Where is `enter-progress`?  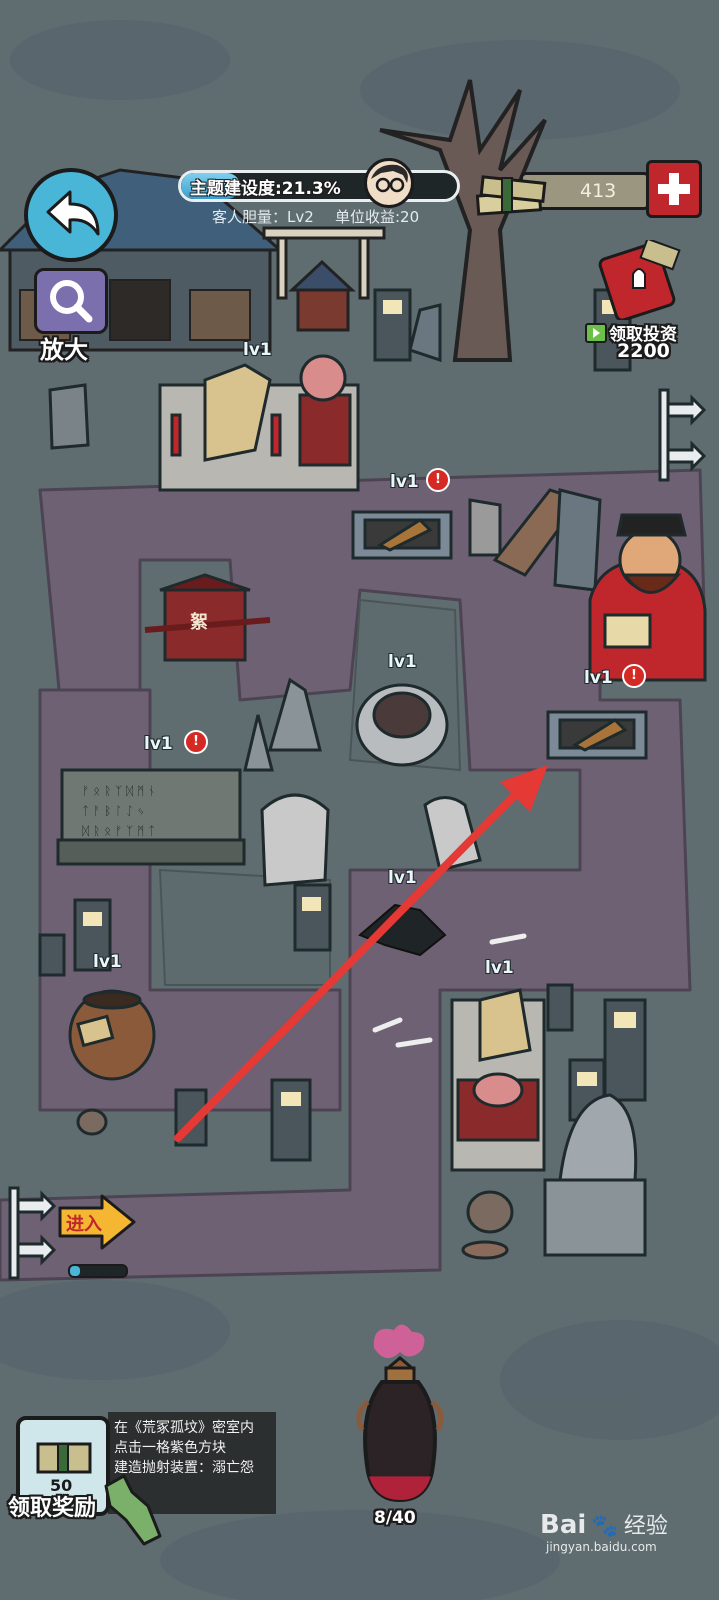 enter-progress is located at coordinates (98, 1271).